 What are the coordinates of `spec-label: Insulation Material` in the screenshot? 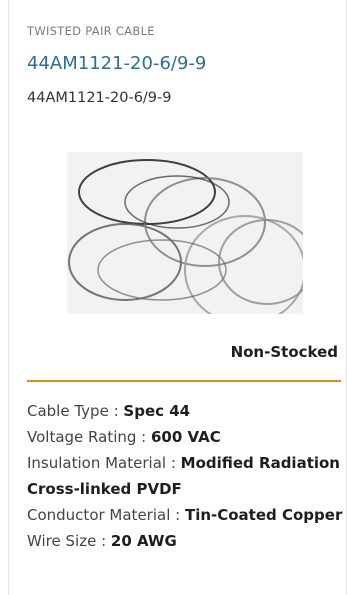 It's located at (97, 463).